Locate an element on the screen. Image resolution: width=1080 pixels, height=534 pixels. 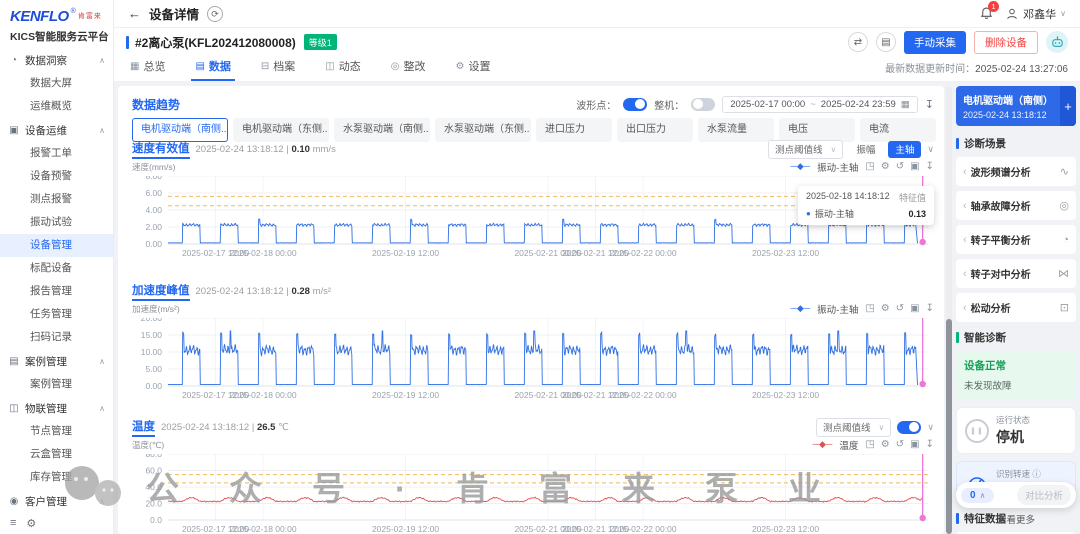
brand-logo: KENFLO ® 肯富来 is located at coordinates (56, 12).